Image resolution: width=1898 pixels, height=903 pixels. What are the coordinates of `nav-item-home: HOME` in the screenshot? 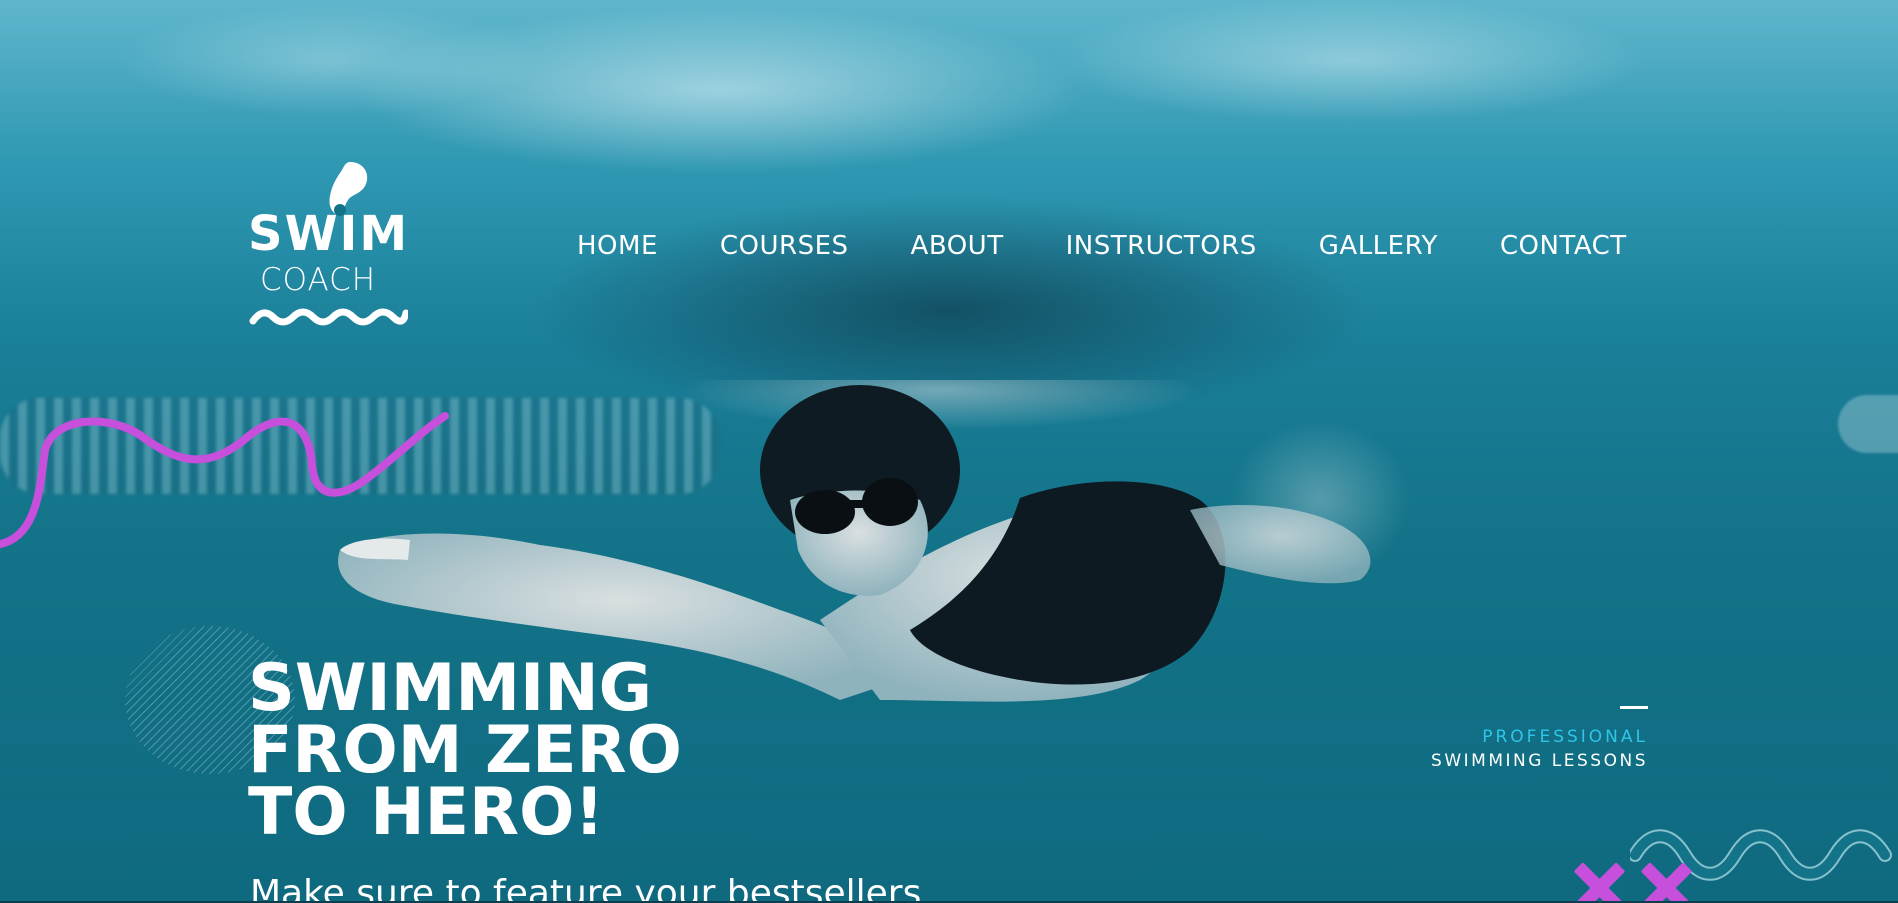 It's located at (617, 246).